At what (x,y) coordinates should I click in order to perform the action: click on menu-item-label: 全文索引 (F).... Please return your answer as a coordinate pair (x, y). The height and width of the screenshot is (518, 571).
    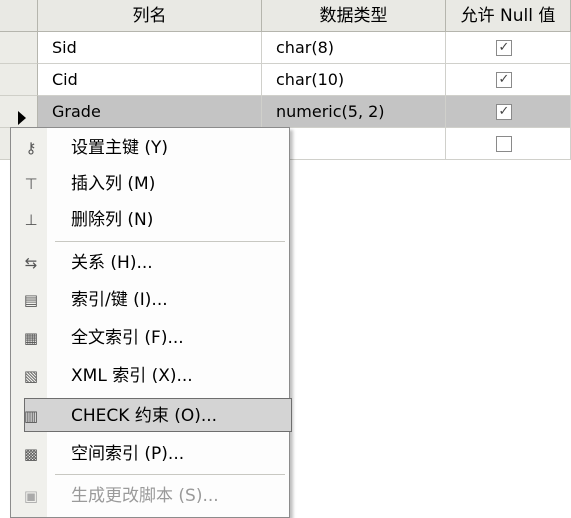
    Looking at the image, I should click on (127, 338).